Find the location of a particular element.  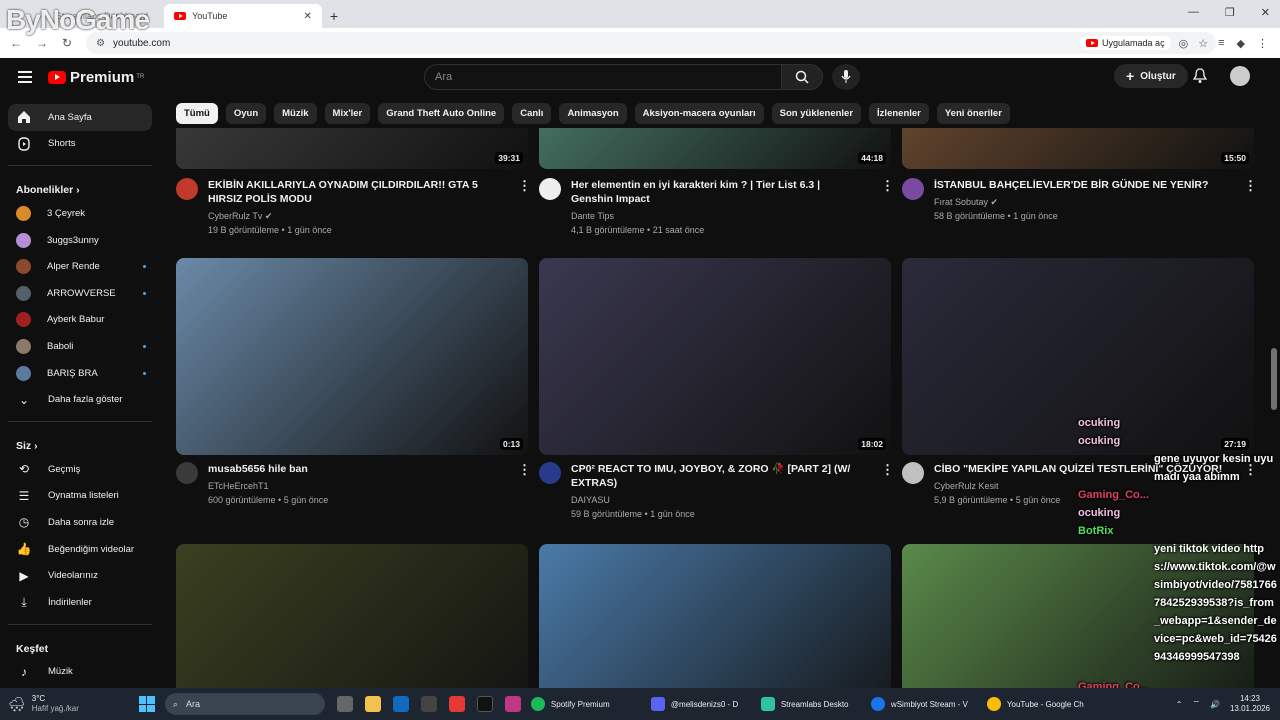

tiktok-icon is located at coordinates (484, 704).